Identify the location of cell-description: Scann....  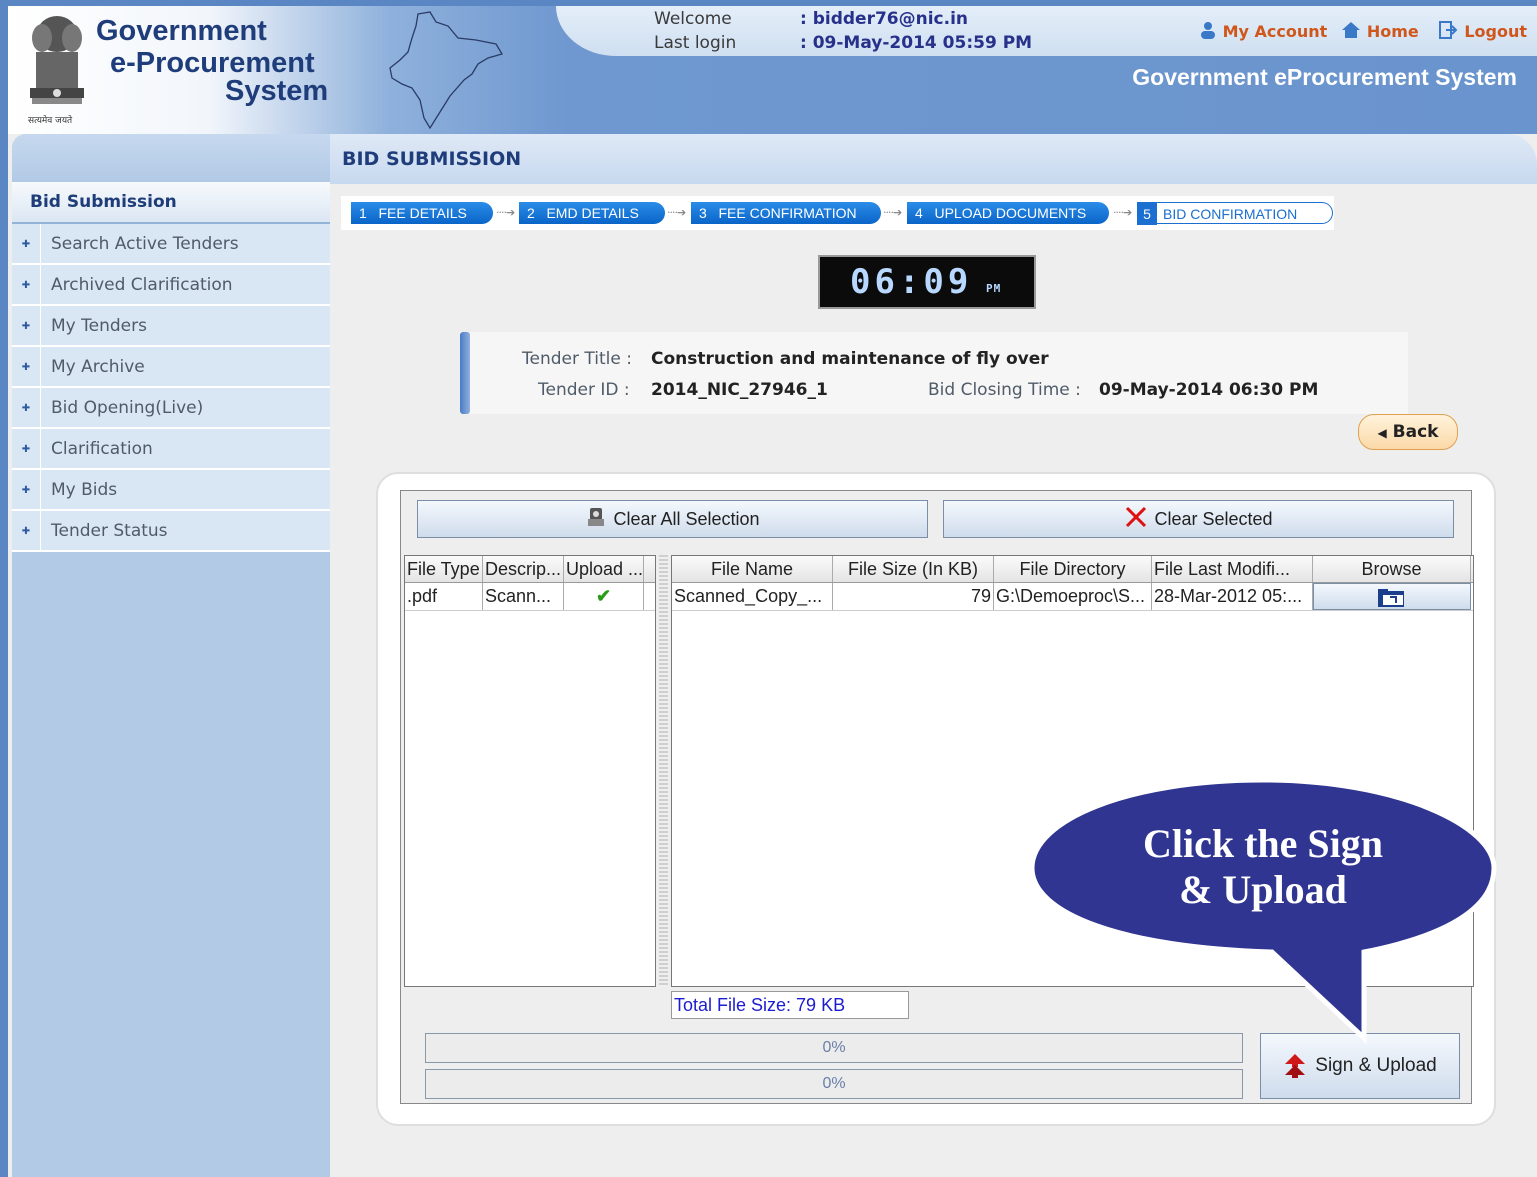
(523, 596).